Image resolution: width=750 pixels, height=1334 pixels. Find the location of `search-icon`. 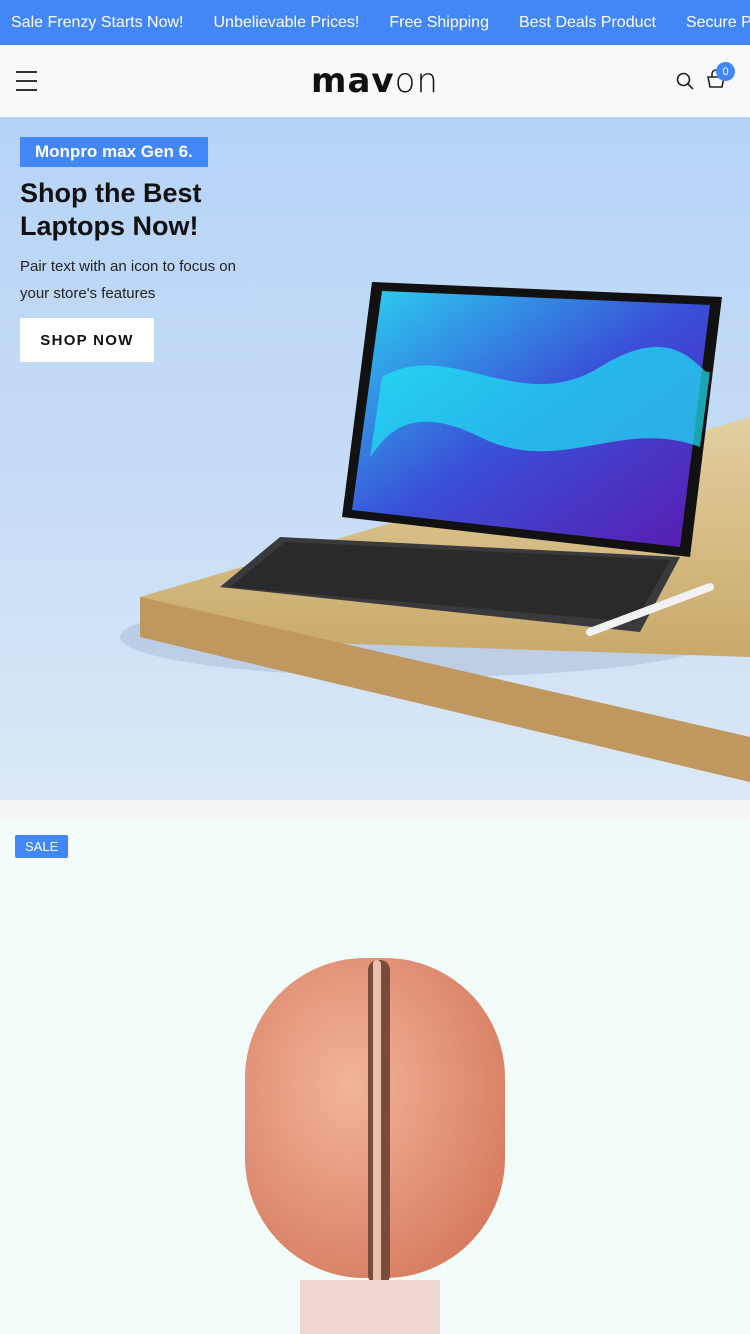

search-icon is located at coordinates (685, 81).